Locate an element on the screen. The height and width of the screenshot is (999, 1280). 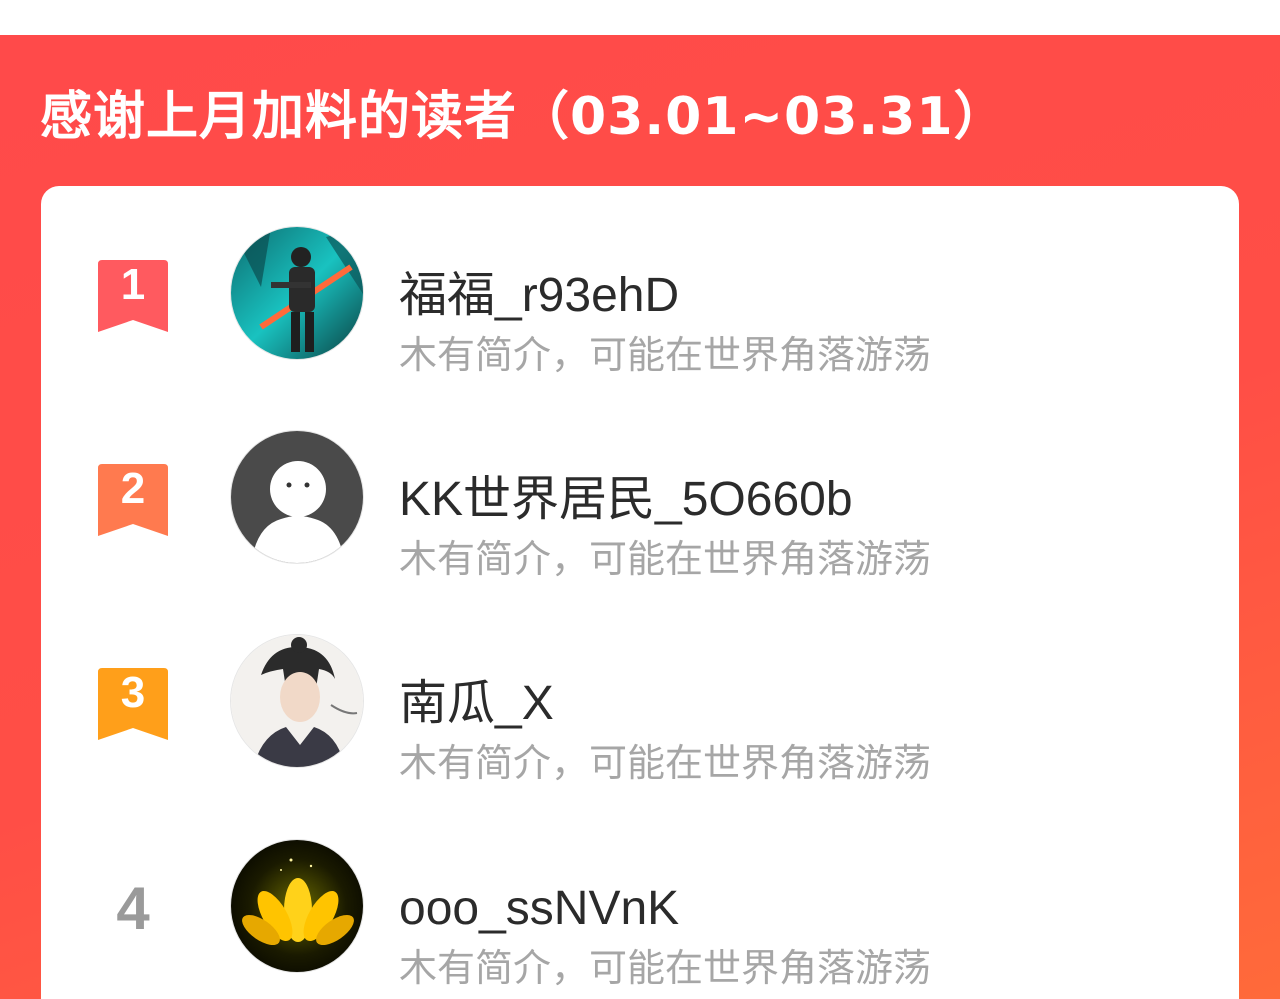
reader-name: KK世界居民_5O660b is located at coordinates (626, 500).